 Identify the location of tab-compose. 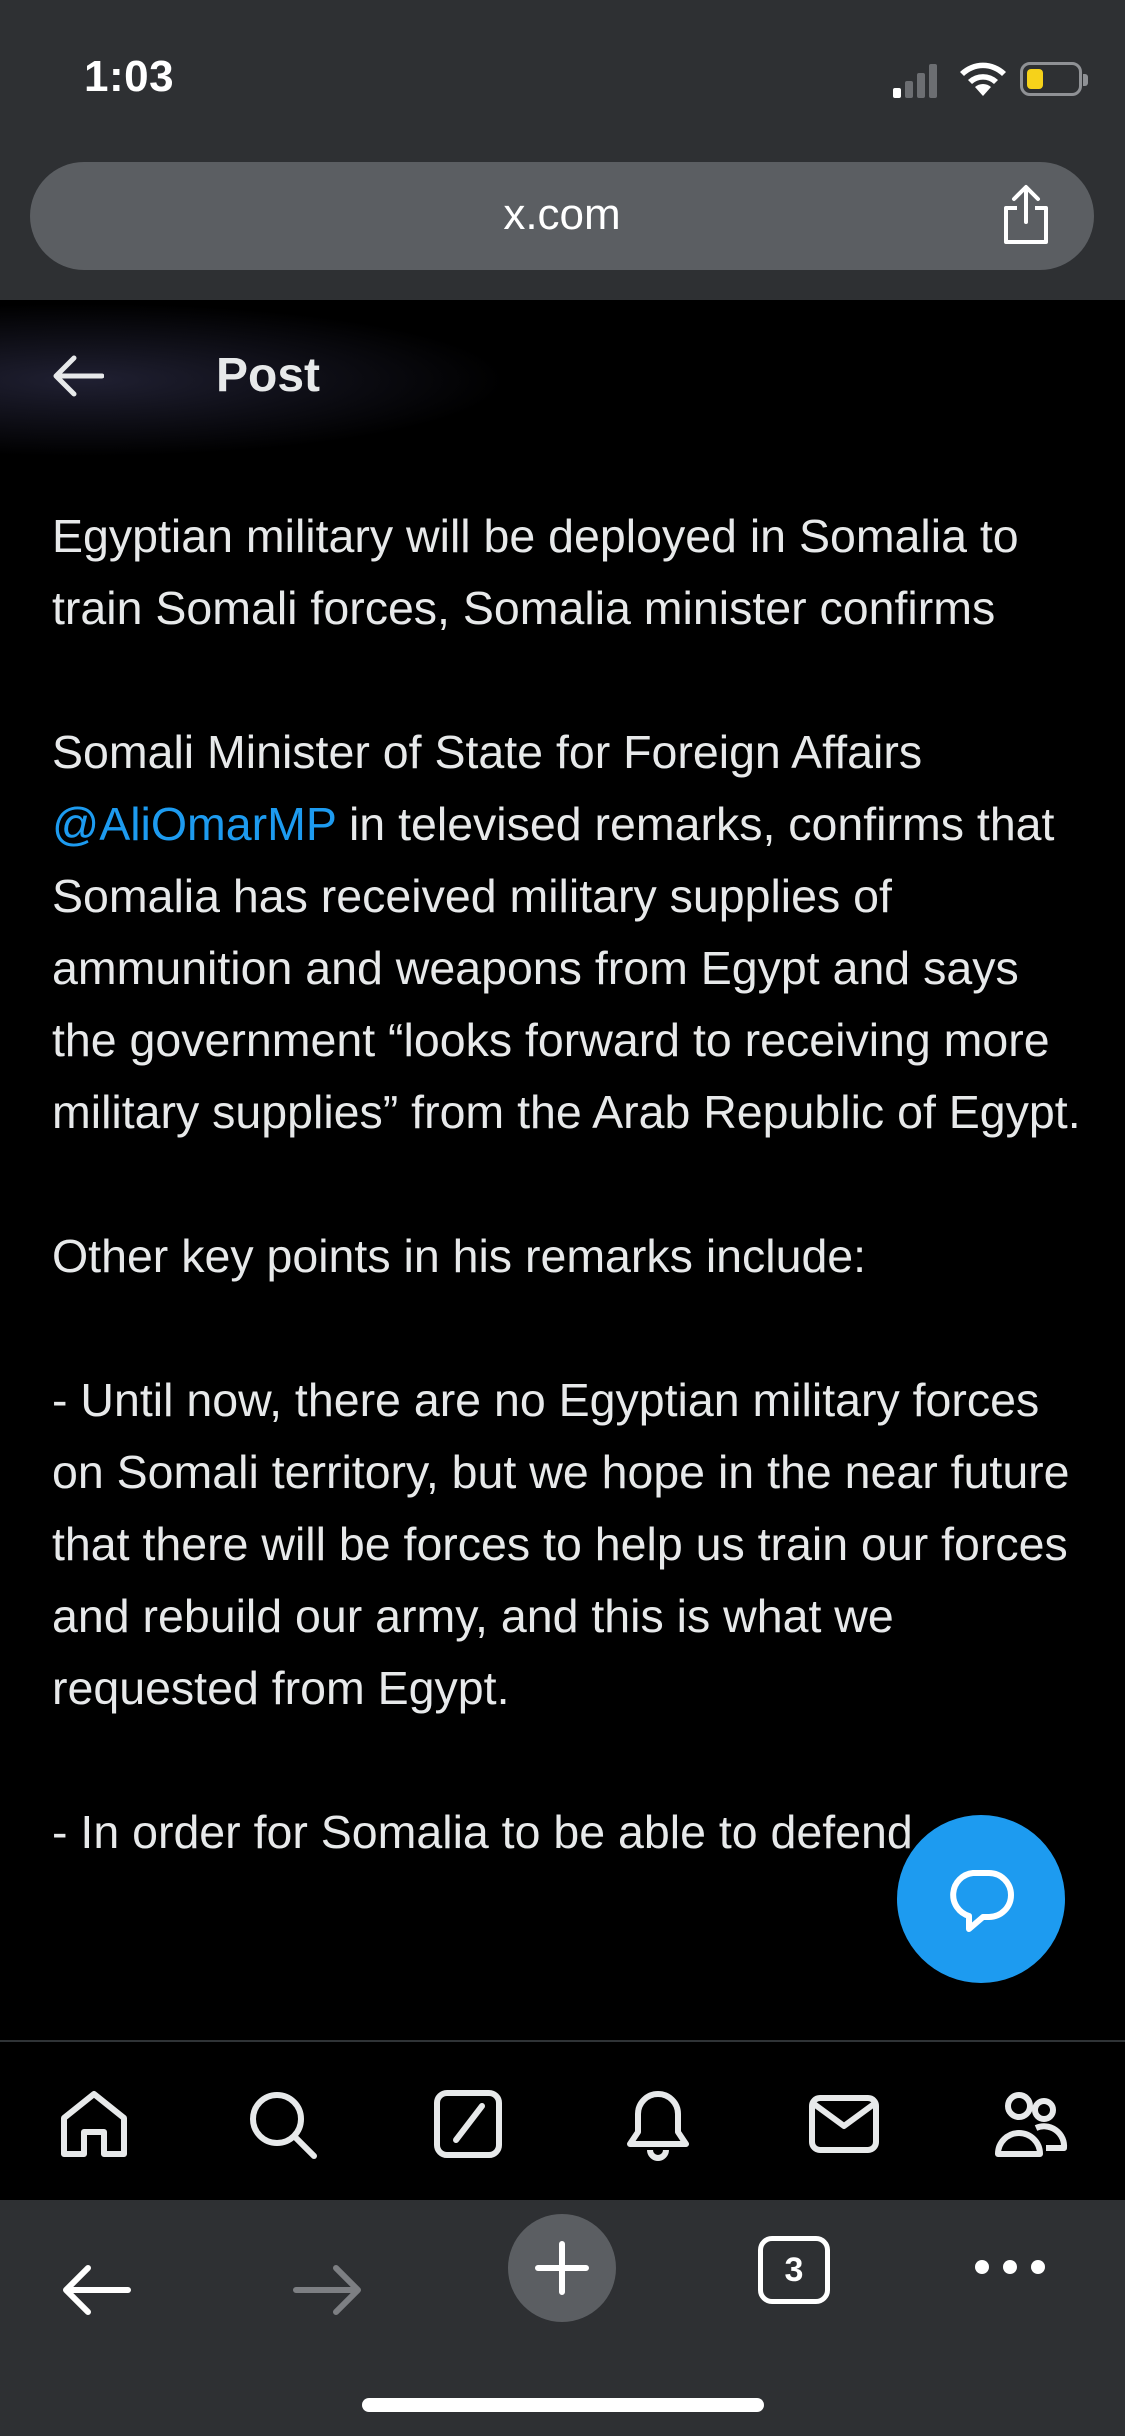
(468, 2124).